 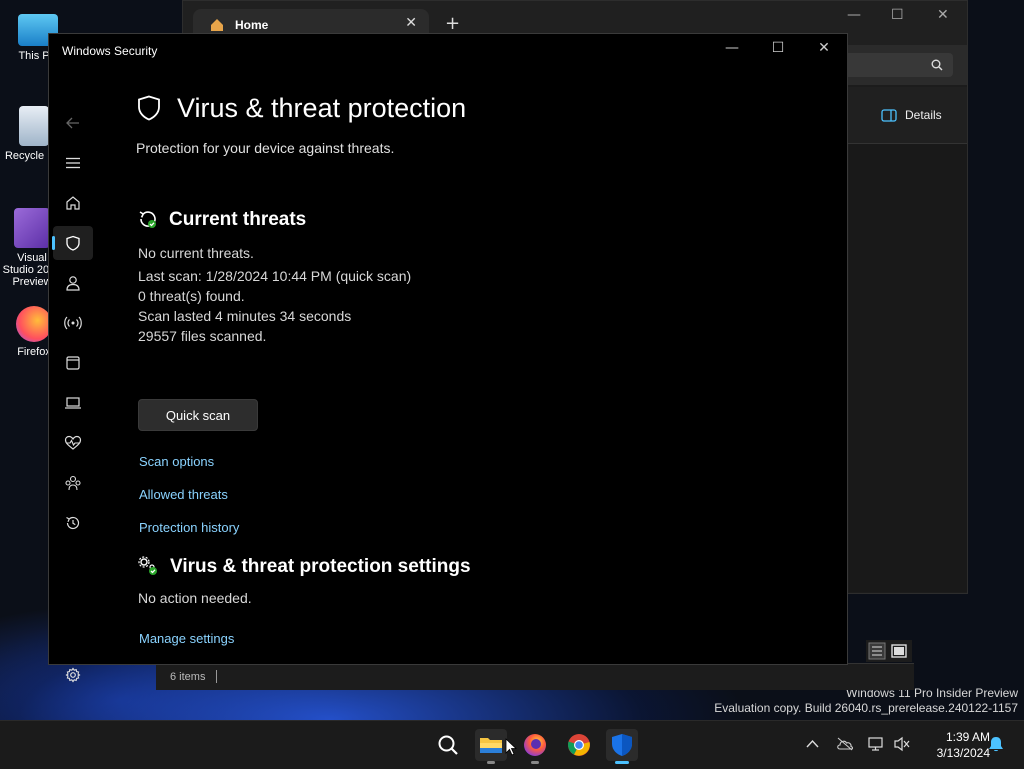 What do you see at coordinates (191, 296) in the screenshot?
I see `threats-found: 0 threat(s) found.` at bounding box center [191, 296].